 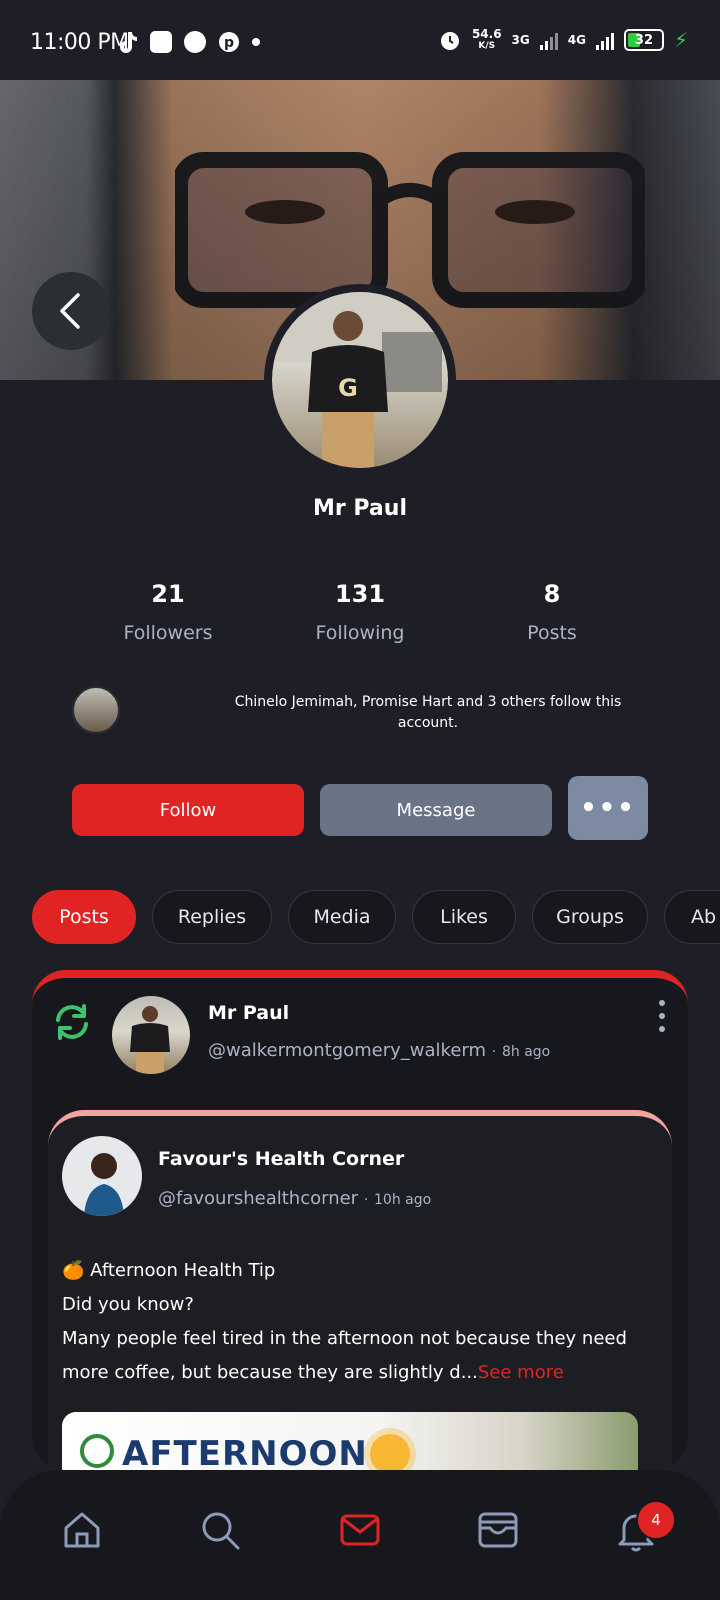 I want to click on pinterest-icon: p, so click(x=229, y=42).